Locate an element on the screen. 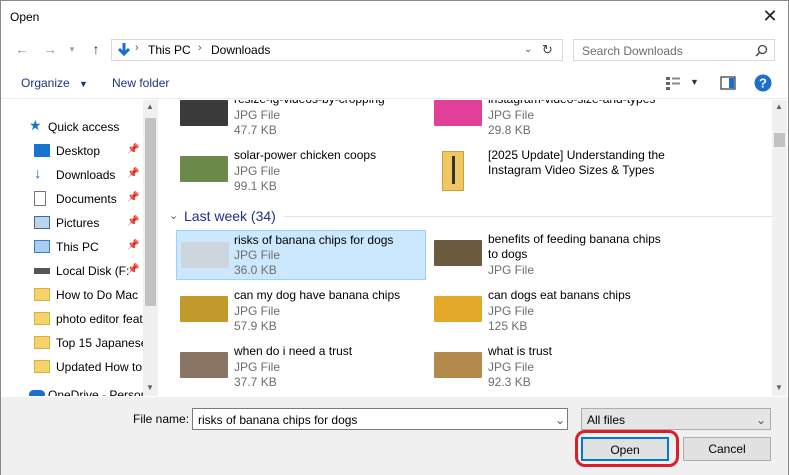  sidebar-item-folder: Top 15 Japanese is located at coordinates (87, 343).